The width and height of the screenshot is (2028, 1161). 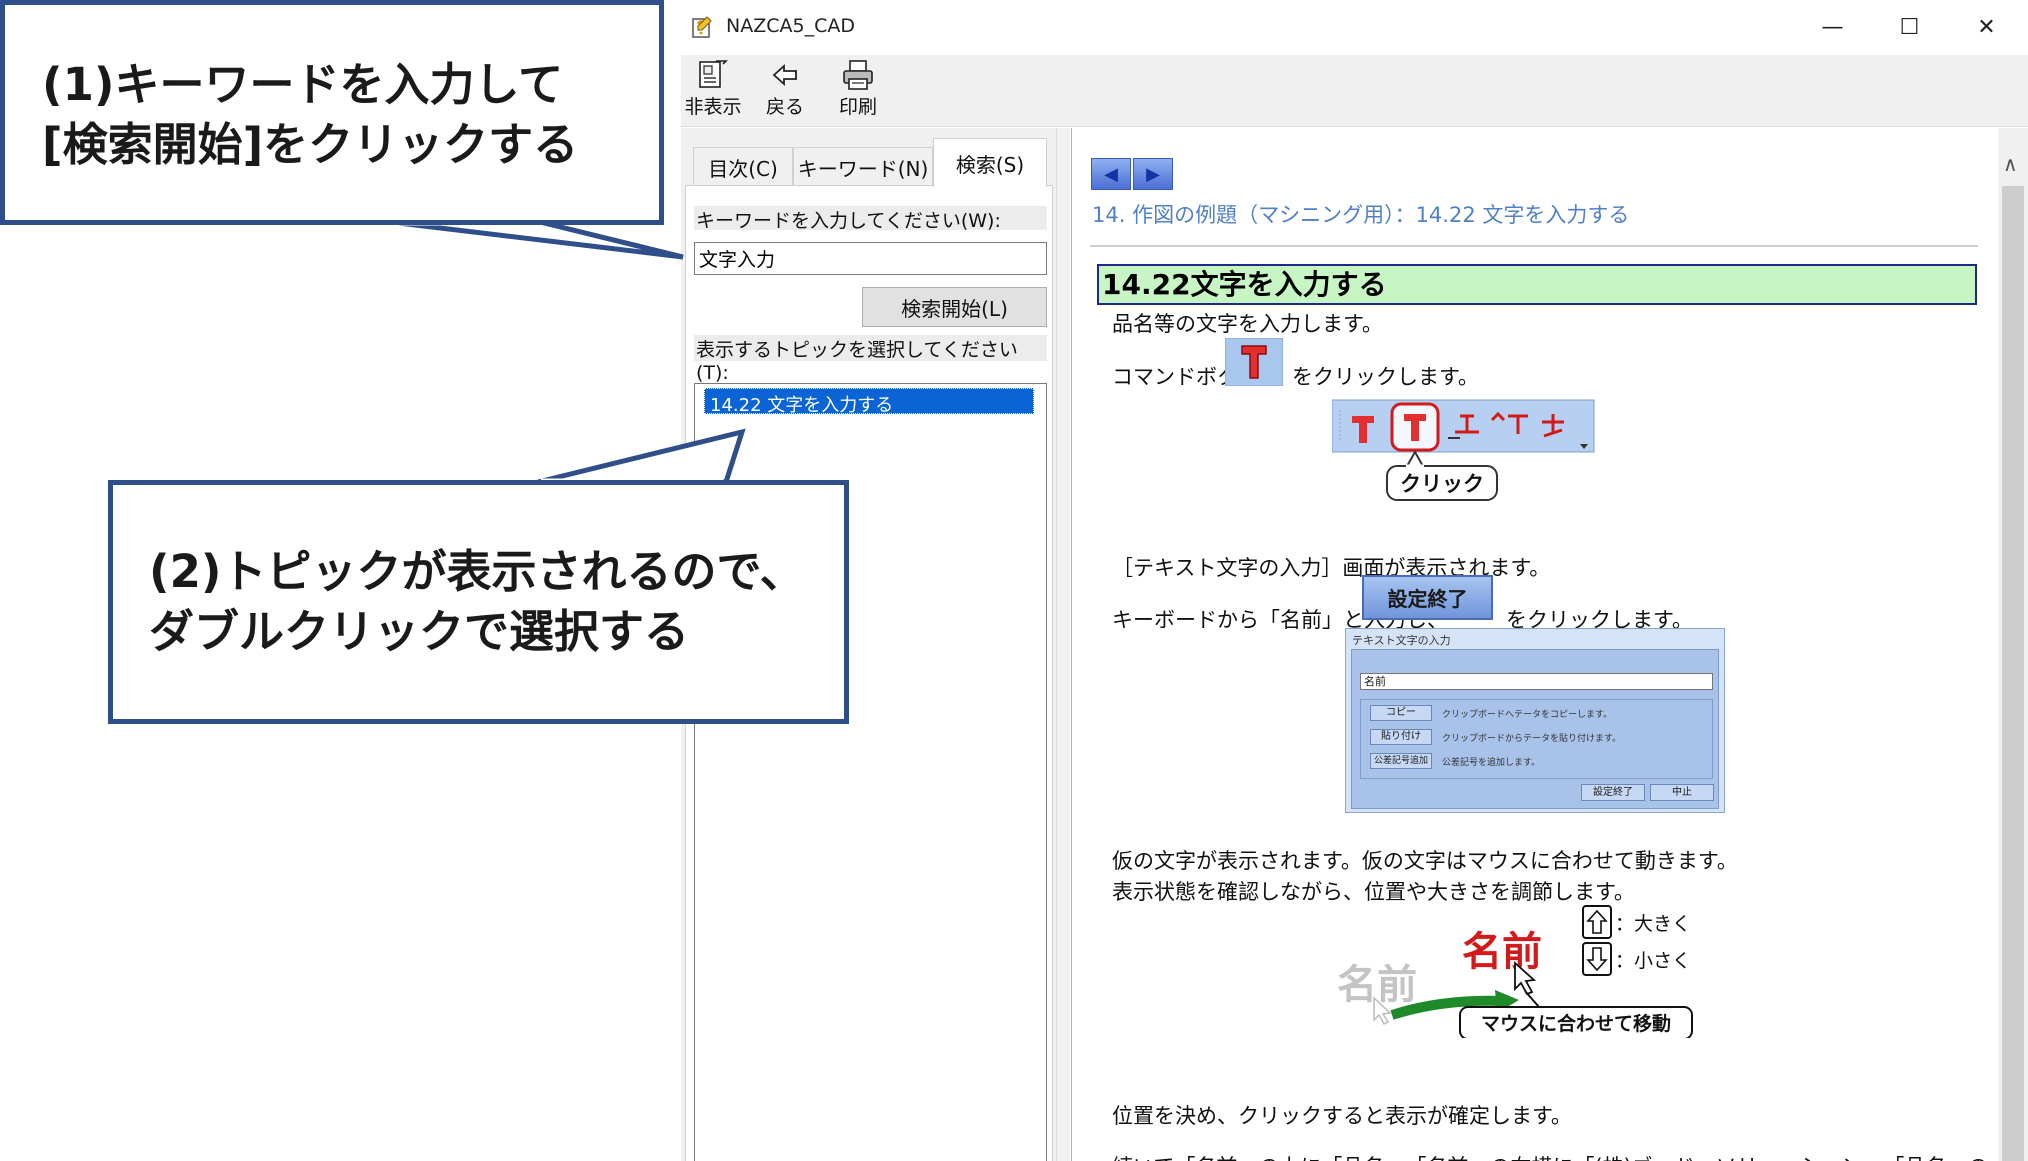 What do you see at coordinates (1537, 284) in the screenshot?
I see `topic-heading: 14.22文字を入力する` at bounding box center [1537, 284].